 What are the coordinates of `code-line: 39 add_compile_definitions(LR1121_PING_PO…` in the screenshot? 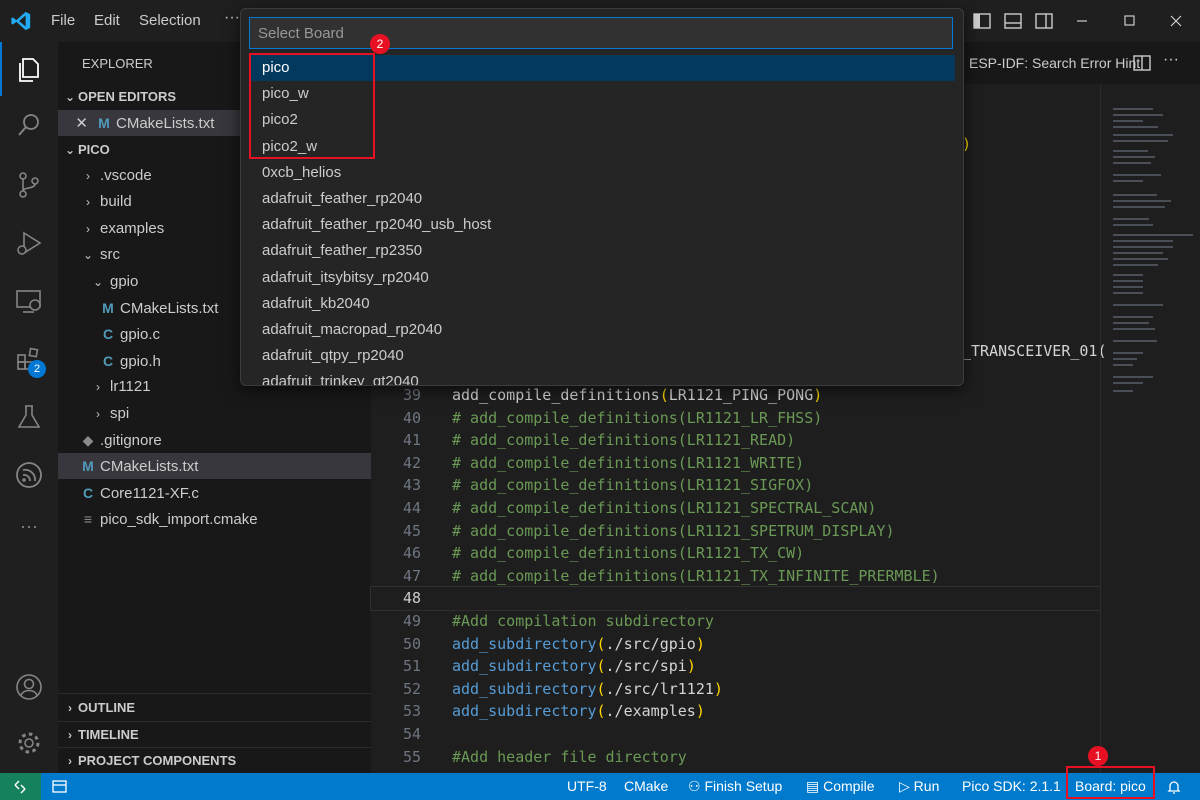 It's located at (735, 395).